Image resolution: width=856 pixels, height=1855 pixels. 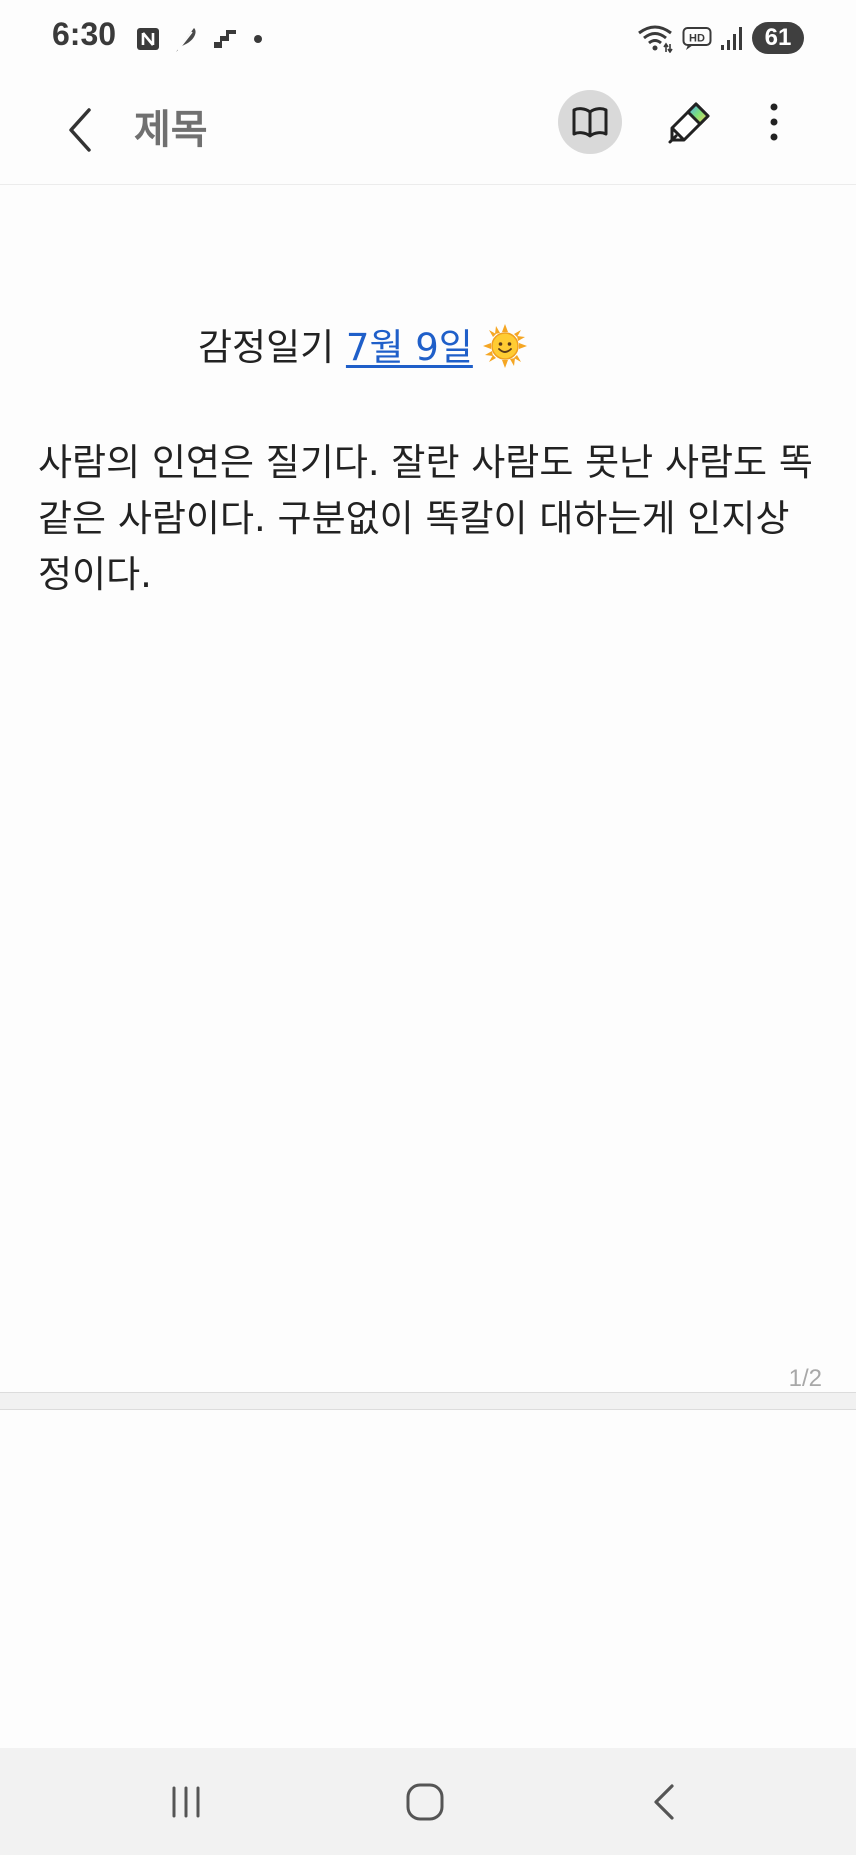 I want to click on navigation-bar, so click(x=428, y=1801).